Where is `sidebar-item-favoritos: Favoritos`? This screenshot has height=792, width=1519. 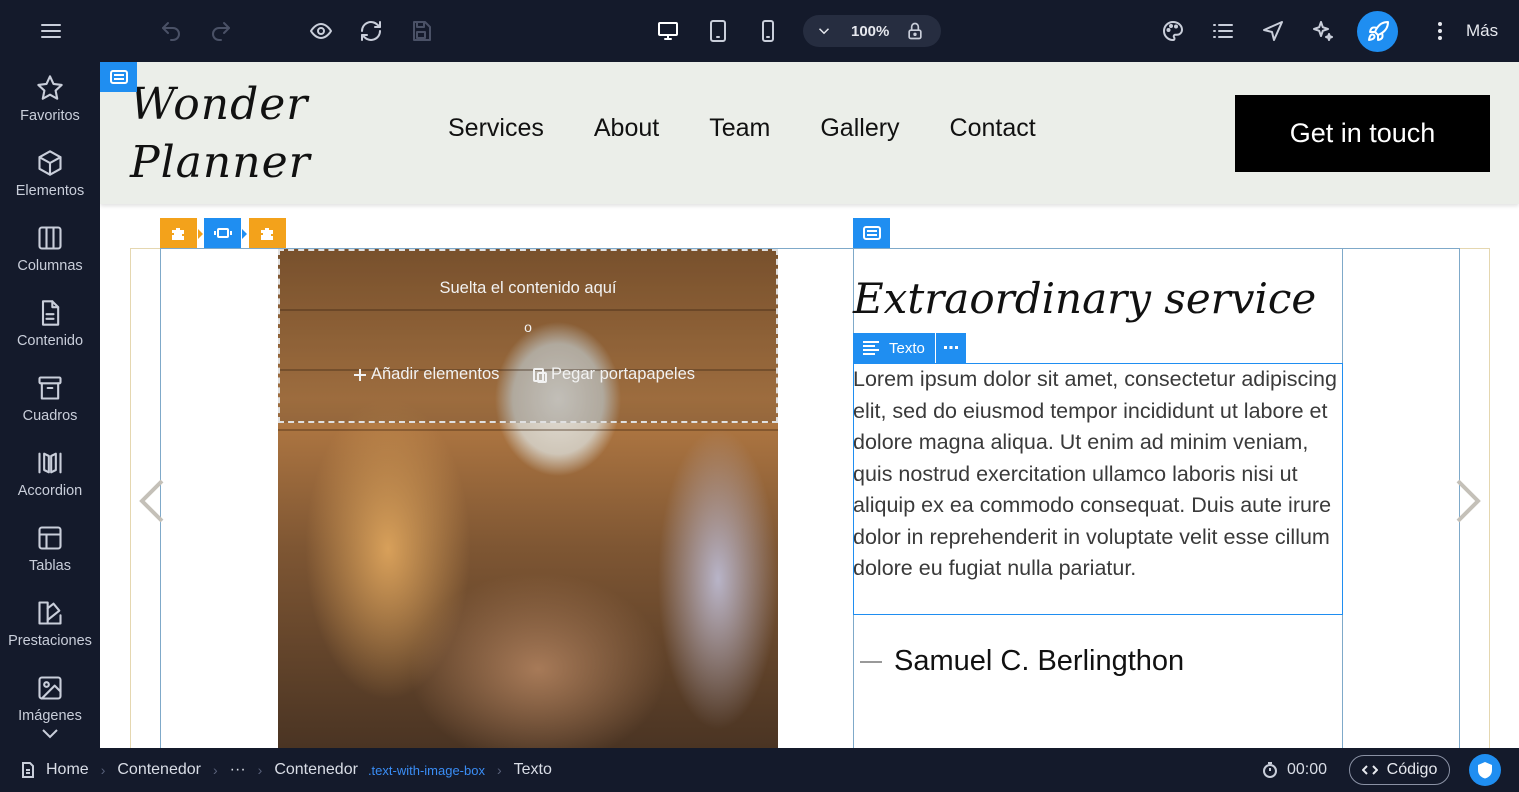
sidebar-item-favoritos: Favoritos is located at coordinates (50, 99).